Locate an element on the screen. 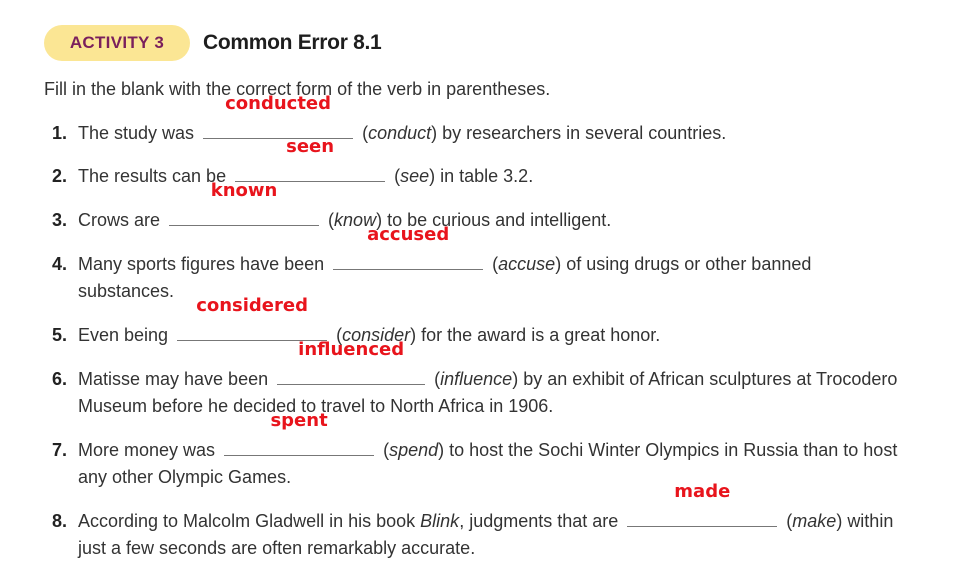 This screenshot has width=977, height=588. item-number: 6. is located at coordinates (60, 379).